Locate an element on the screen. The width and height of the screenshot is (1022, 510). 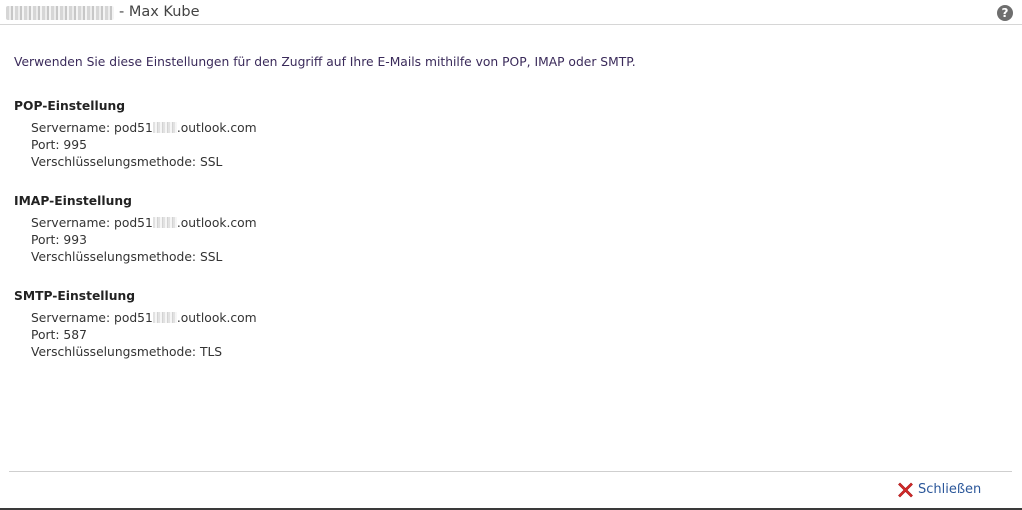
pop-servername-suffix: .outlook.com is located at coordinates (216, 128).